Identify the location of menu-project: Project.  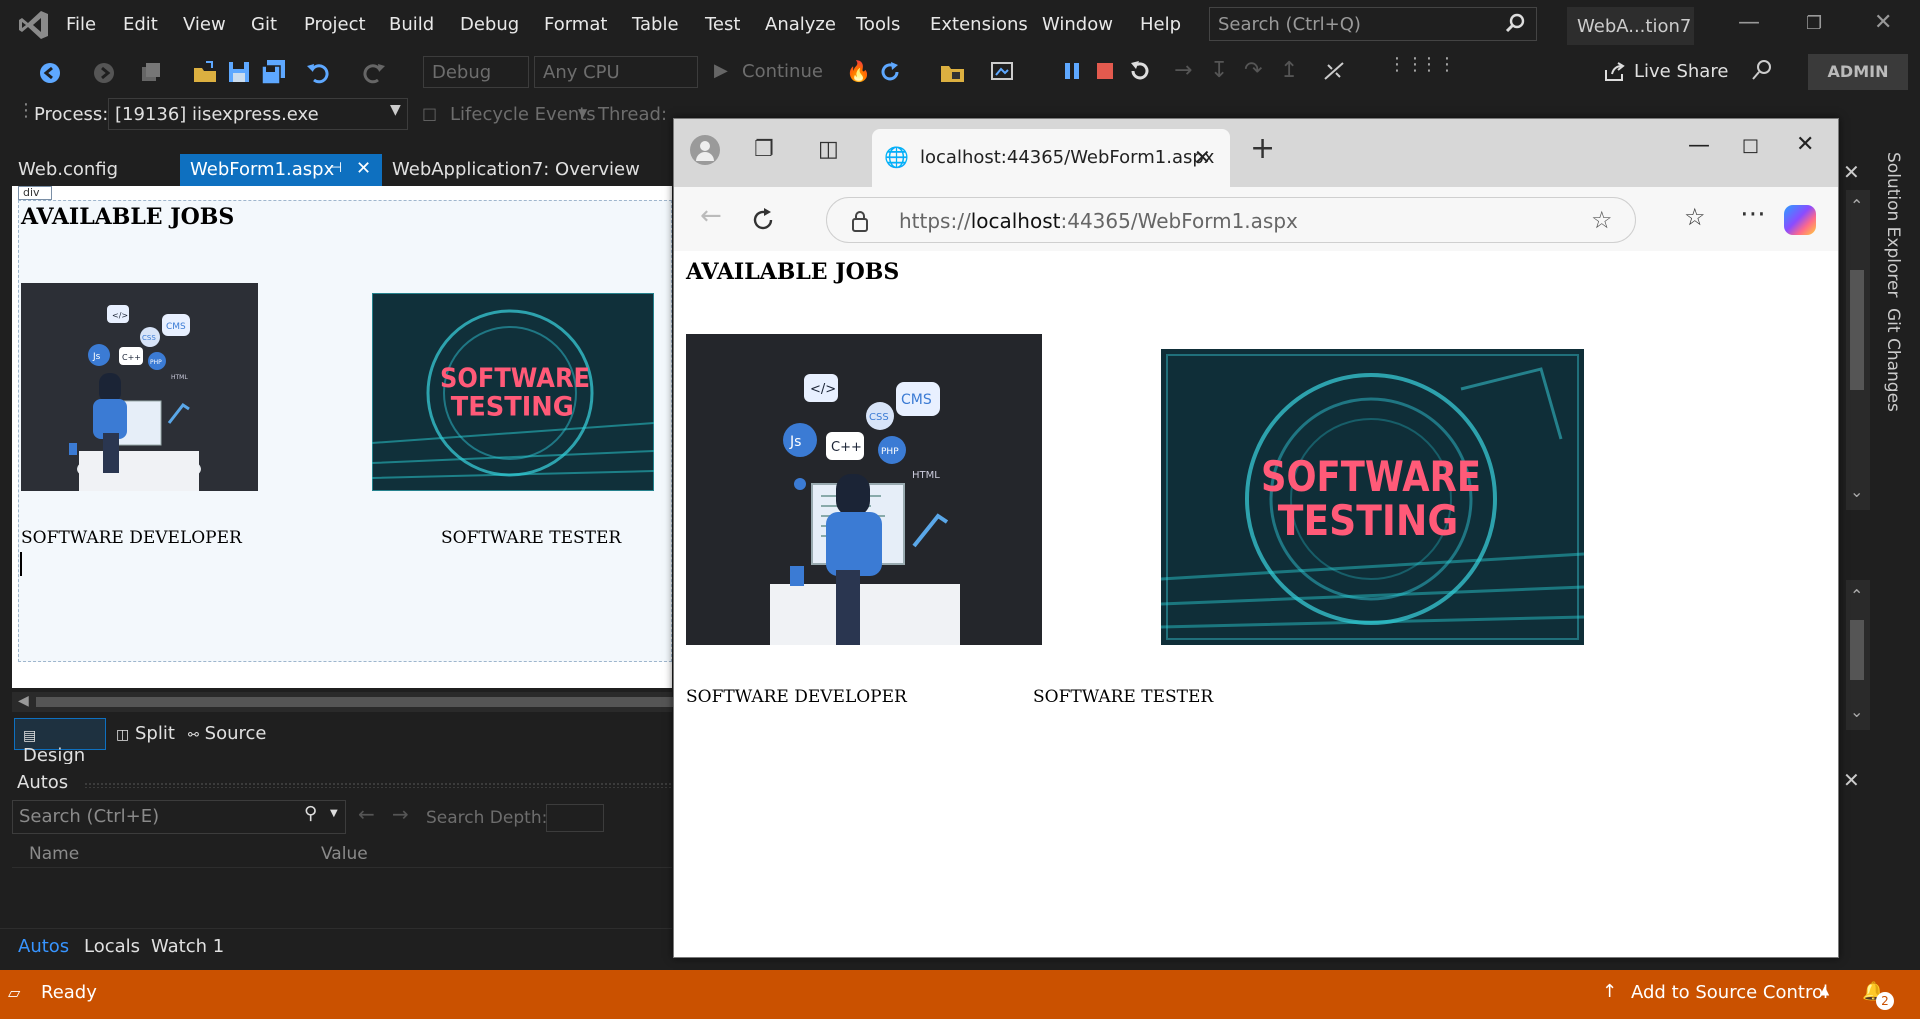
(335, 24).